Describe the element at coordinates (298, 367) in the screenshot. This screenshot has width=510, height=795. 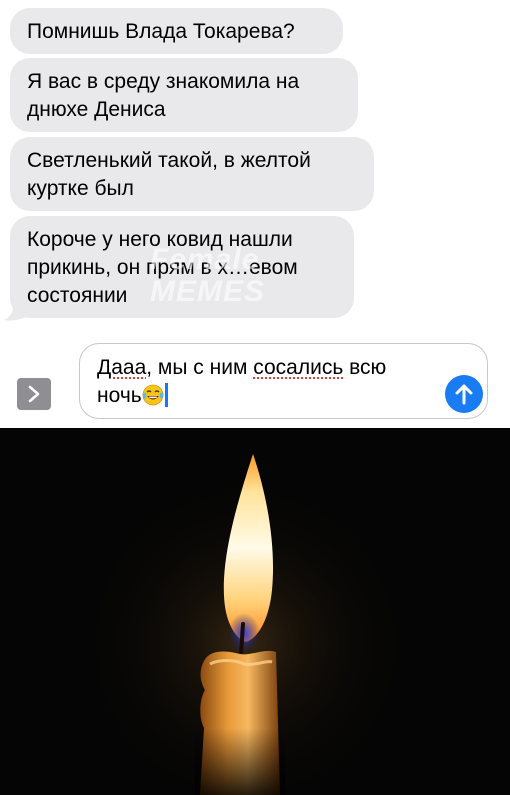
I see `misspelled-word: сосались` at that location.